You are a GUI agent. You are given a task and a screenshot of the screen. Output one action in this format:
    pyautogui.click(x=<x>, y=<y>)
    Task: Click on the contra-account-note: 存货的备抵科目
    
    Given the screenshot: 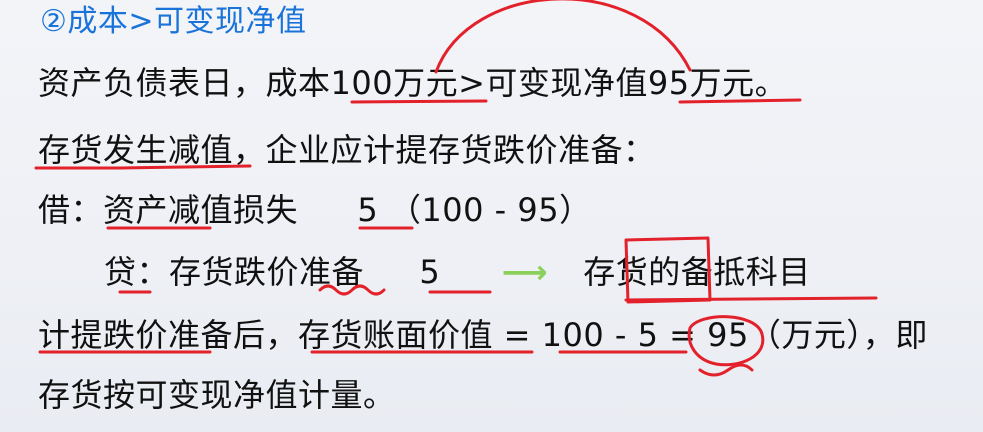 What is the action you would take?
    pyautogui.click(x=697, y=272)
    